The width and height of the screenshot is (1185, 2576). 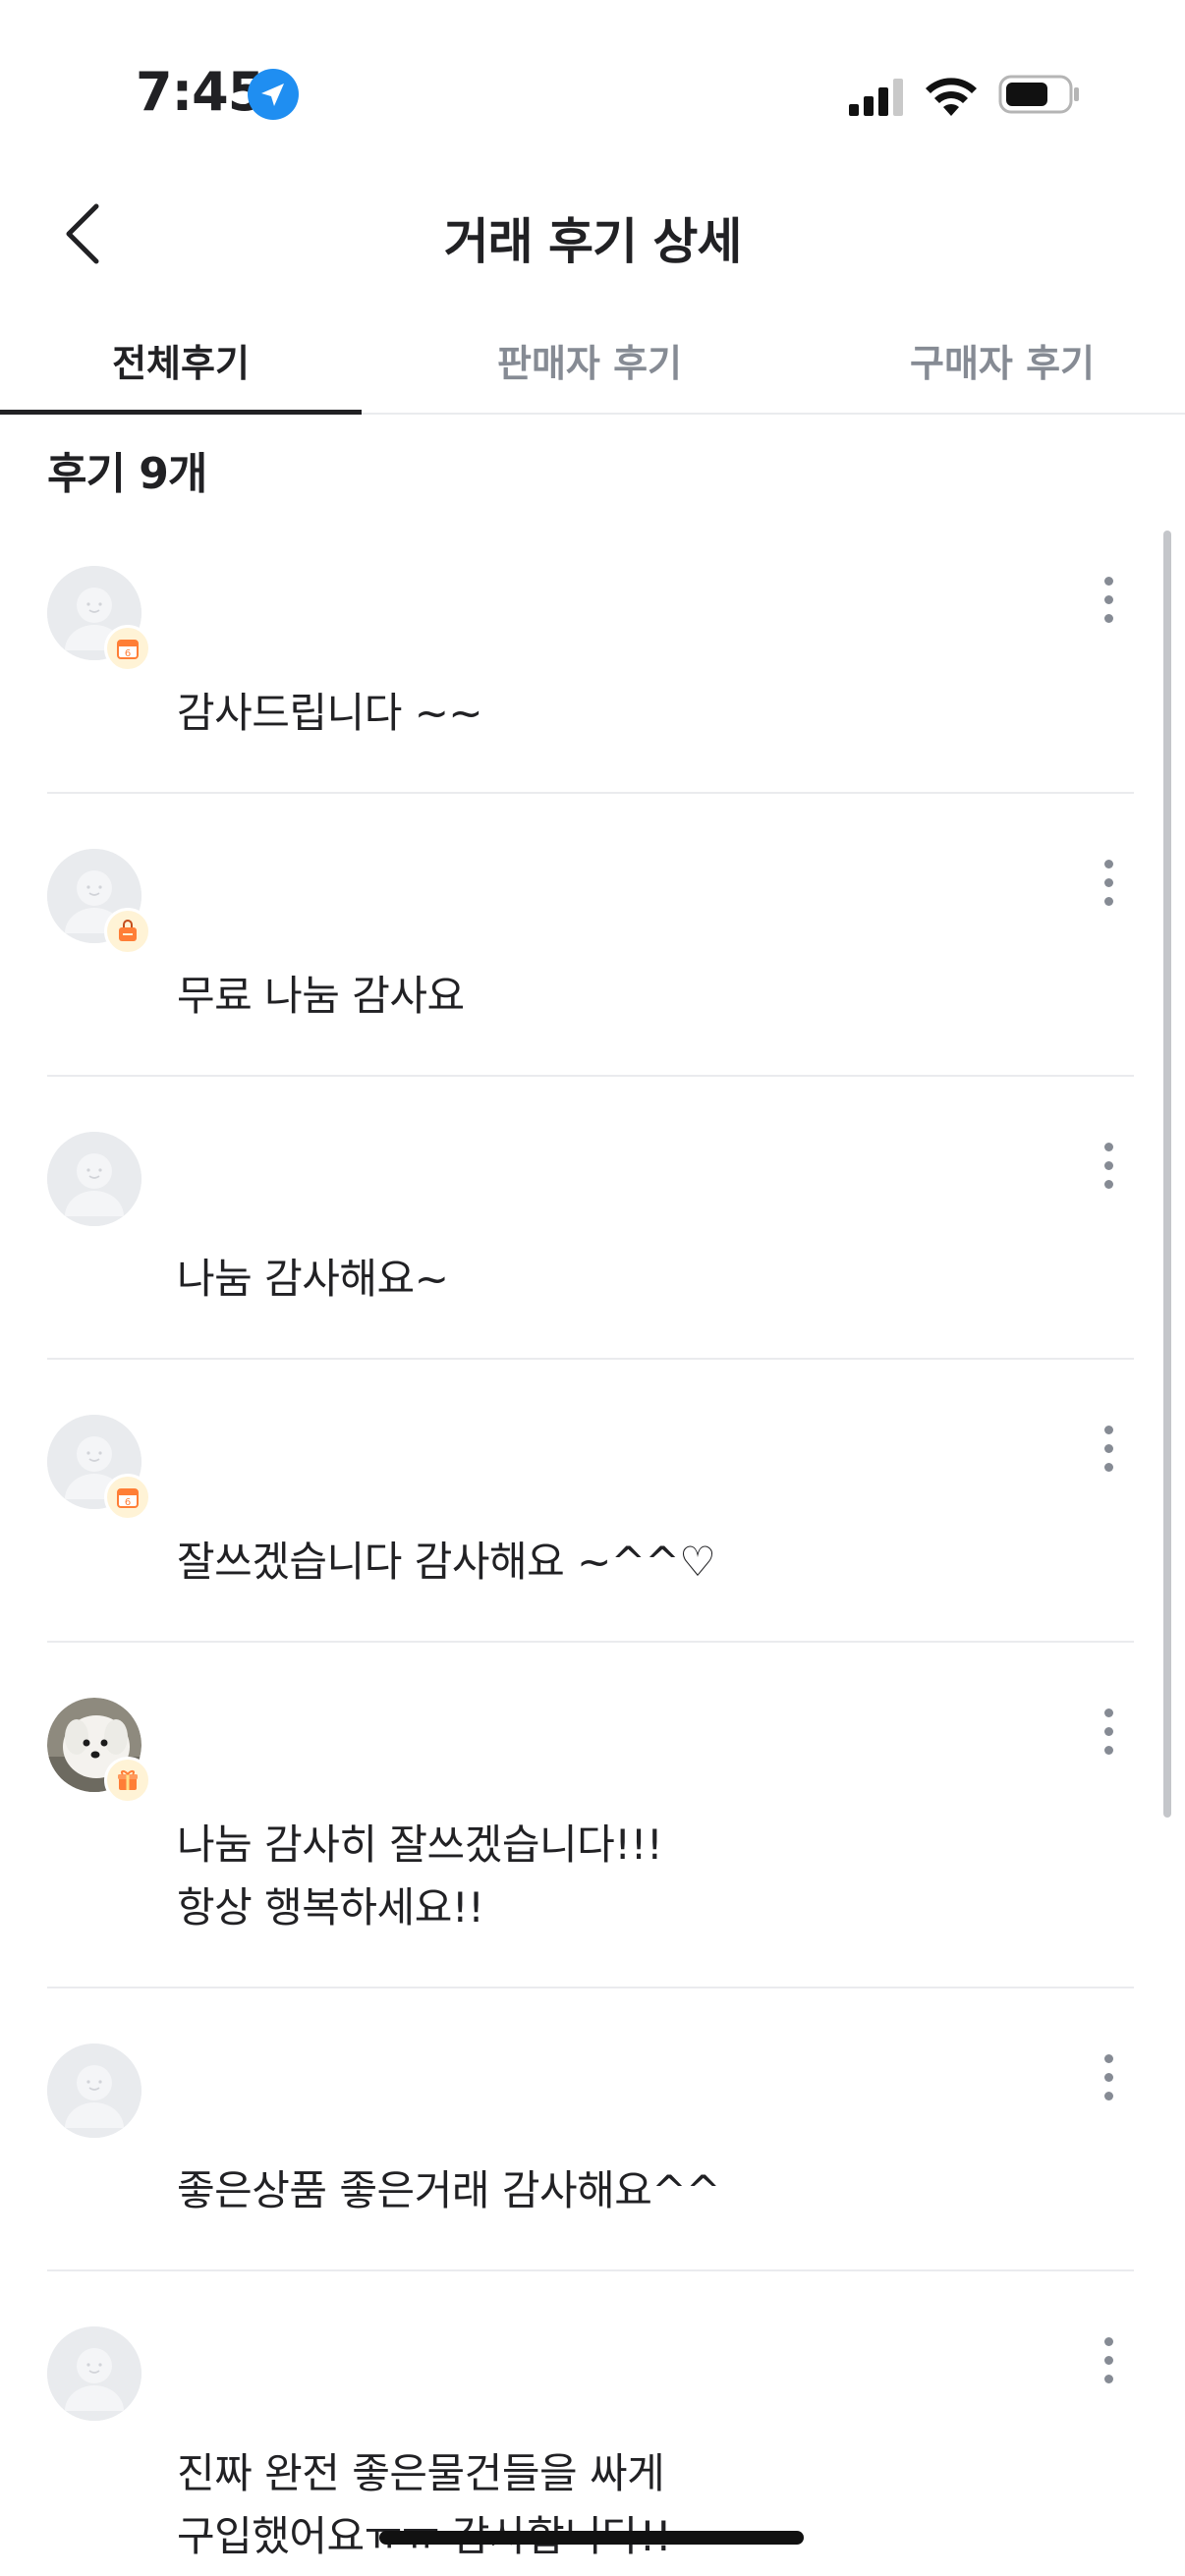 What do you see at coordinates (128, 1780) in the screenshot?
I see `gift-badge-icon` at bounding box center [128, 1780].